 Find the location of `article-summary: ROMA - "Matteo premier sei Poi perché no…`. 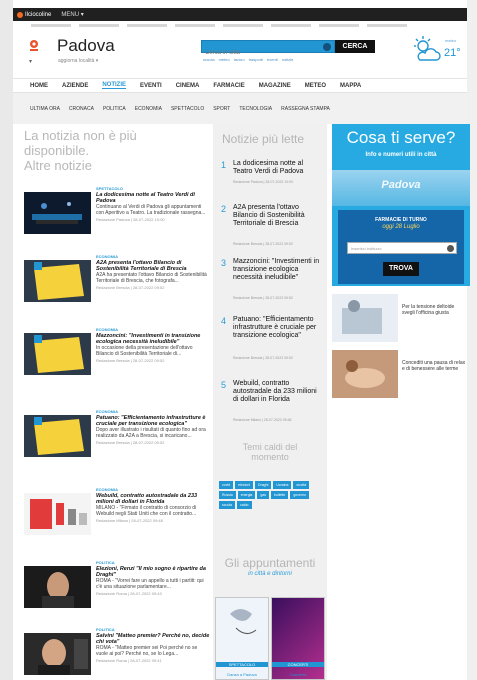

article-summary: ROMA - "Matteo premier sei Poi perché no… is located at coordinates (147, 651).